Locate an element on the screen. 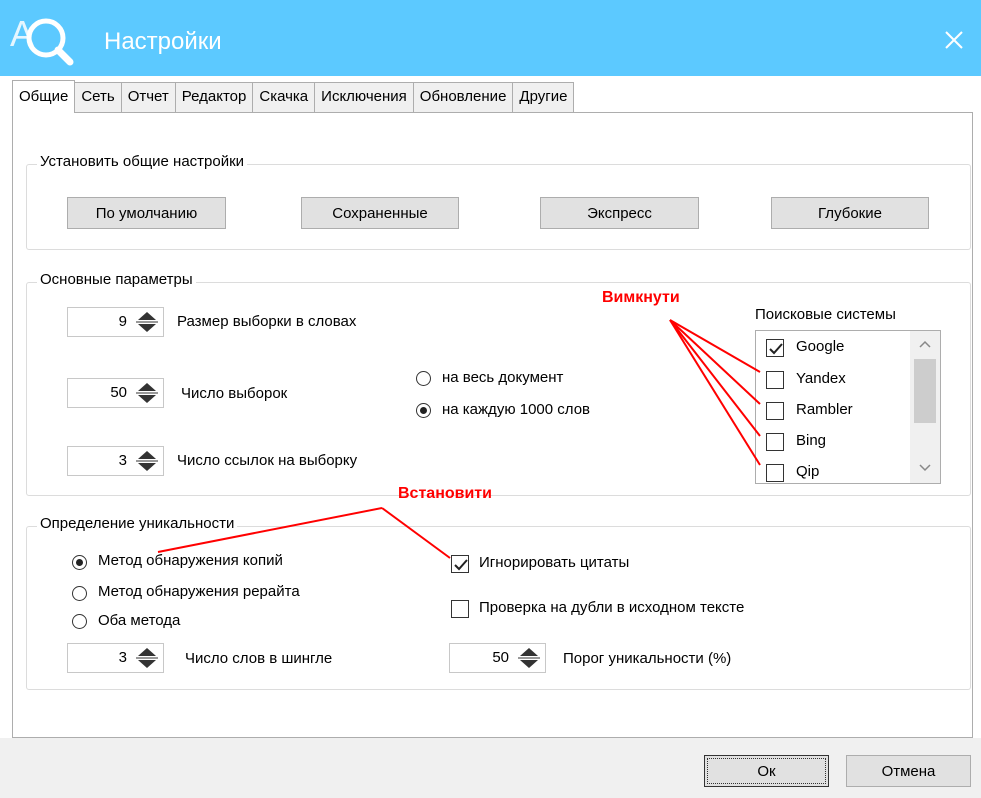 This screenshot has height=798, width=981. sample-count-value: 50 is located at coordinates (118, 392).